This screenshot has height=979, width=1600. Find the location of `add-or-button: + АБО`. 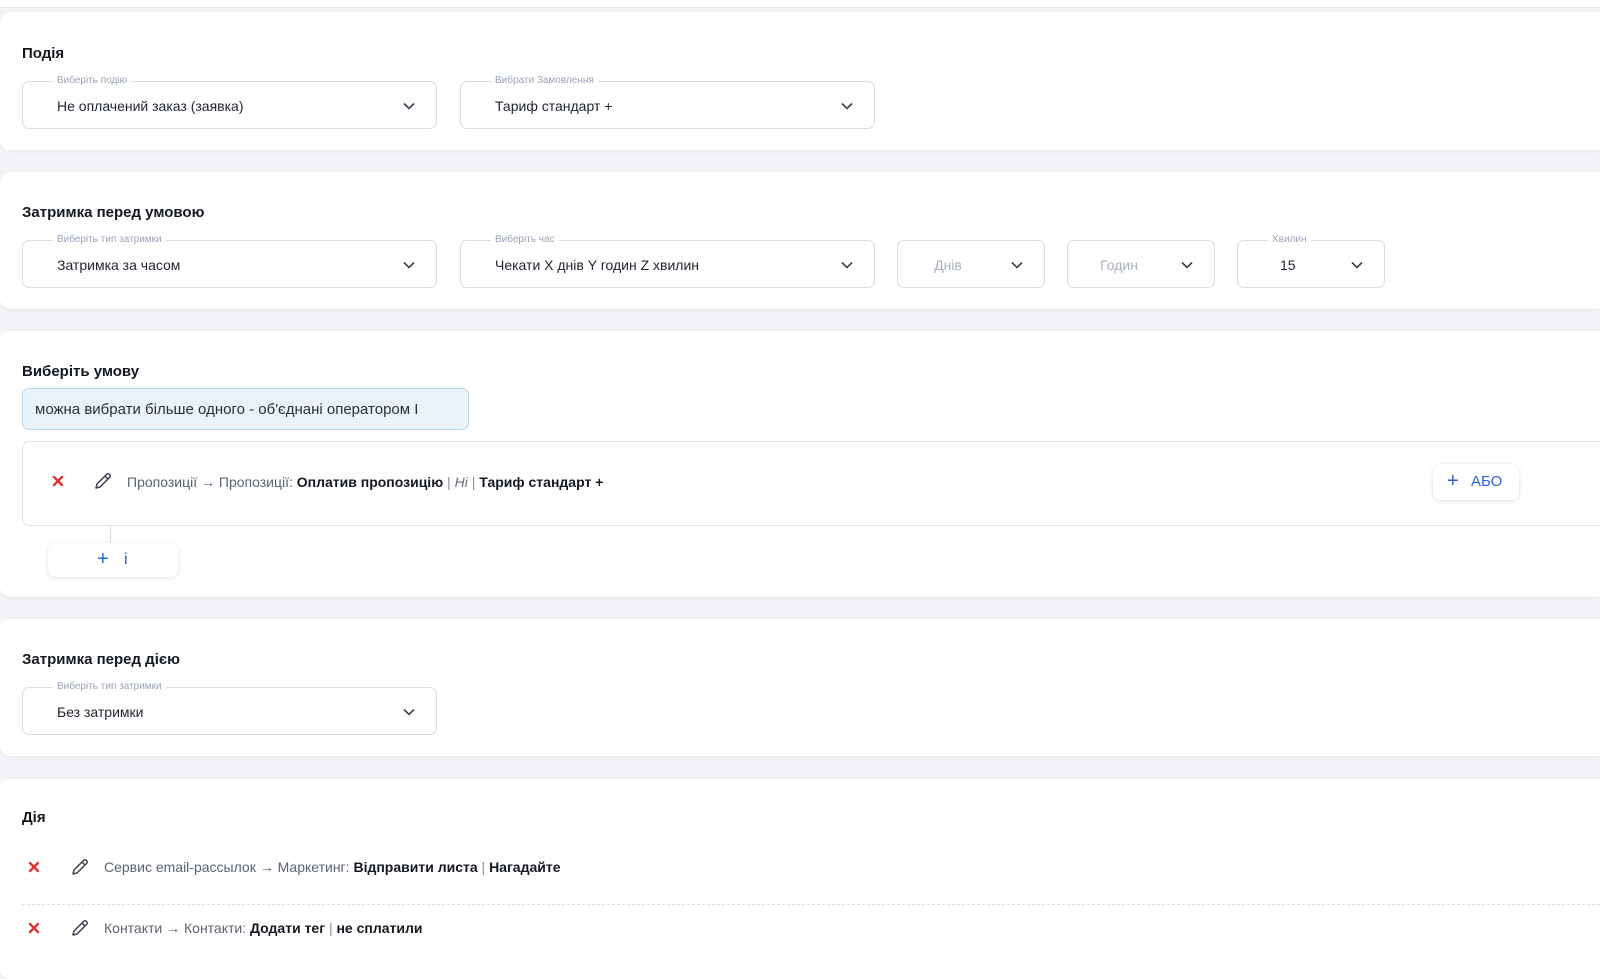

add-or-button: + АБО is located at coordinates (1476, 482).